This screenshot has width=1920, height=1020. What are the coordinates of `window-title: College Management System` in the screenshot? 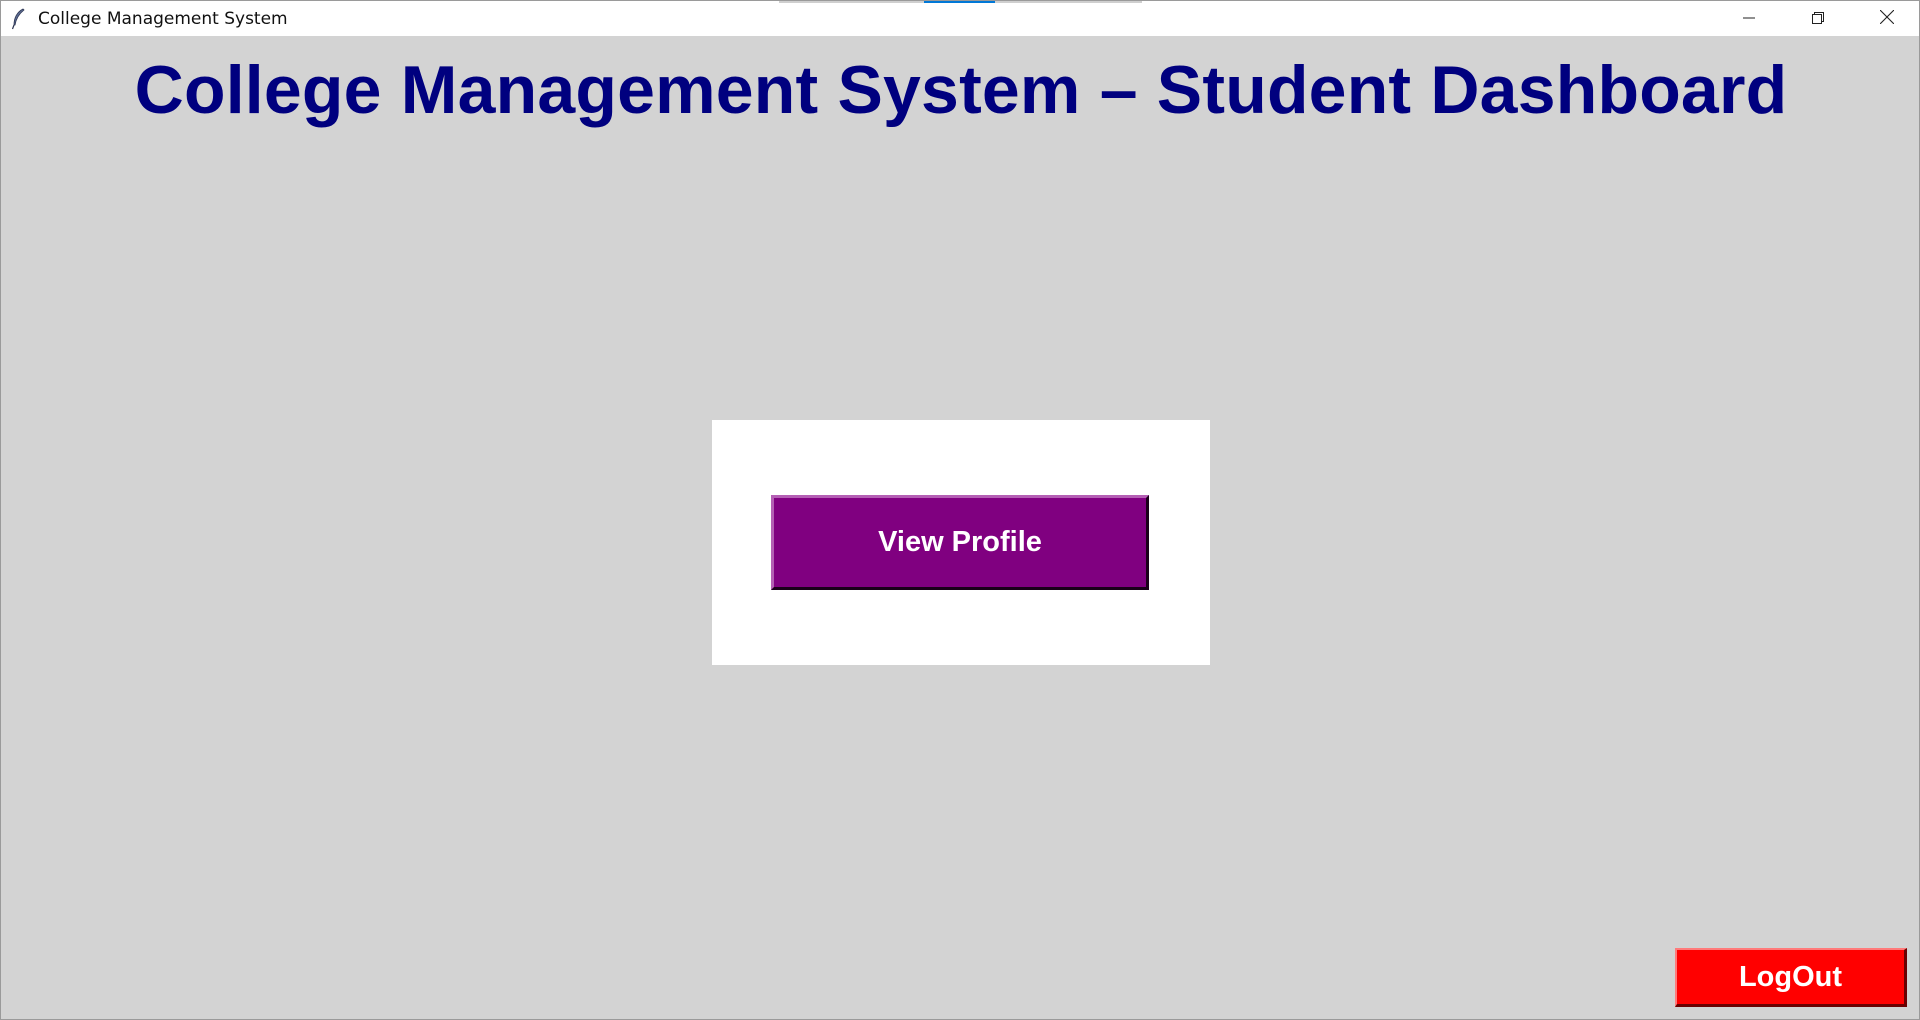 It's located at (163, 18).